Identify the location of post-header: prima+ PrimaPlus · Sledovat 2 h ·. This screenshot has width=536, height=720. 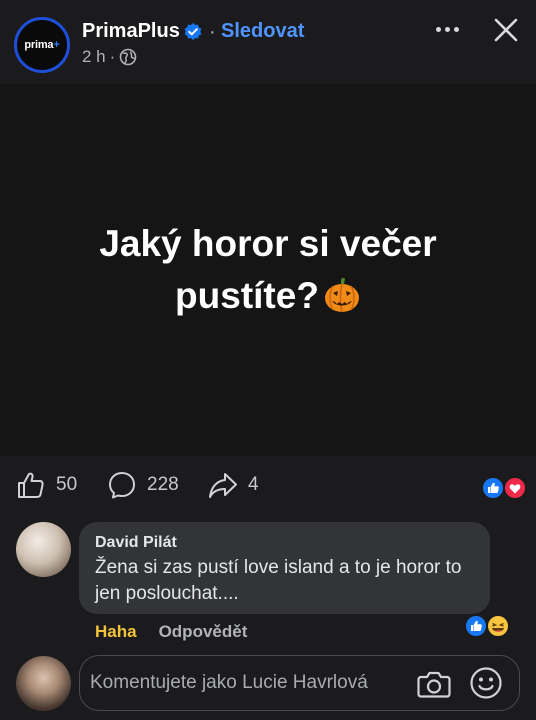
(268, 42).